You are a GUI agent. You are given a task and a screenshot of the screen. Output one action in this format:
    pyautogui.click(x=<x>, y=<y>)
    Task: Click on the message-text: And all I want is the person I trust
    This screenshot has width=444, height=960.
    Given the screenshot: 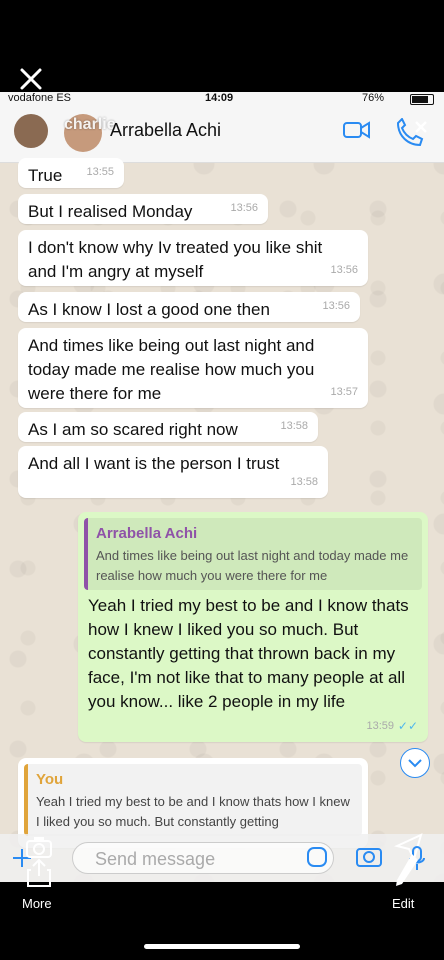 What is the action you would take?
    pyautogui.click(x=154, y=463)
    